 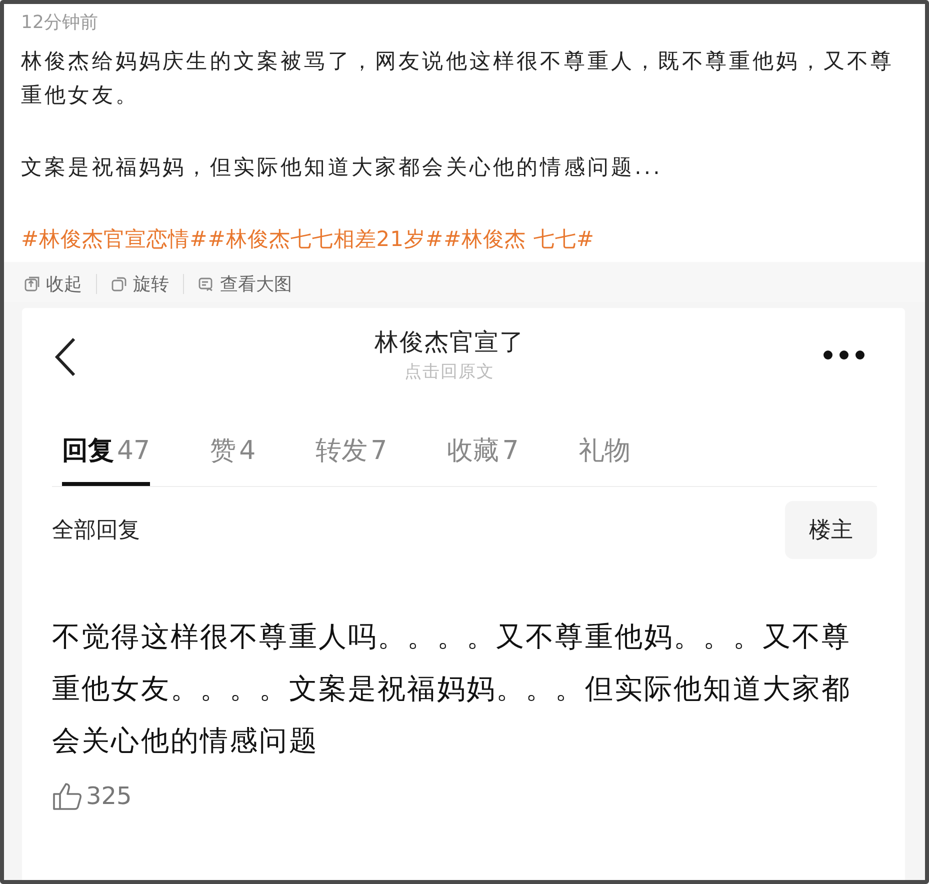 What do you see at coordinates (140, 284) in the screenshot?
I see `rotate-button: 旋转` at bounding box center [140, 284].